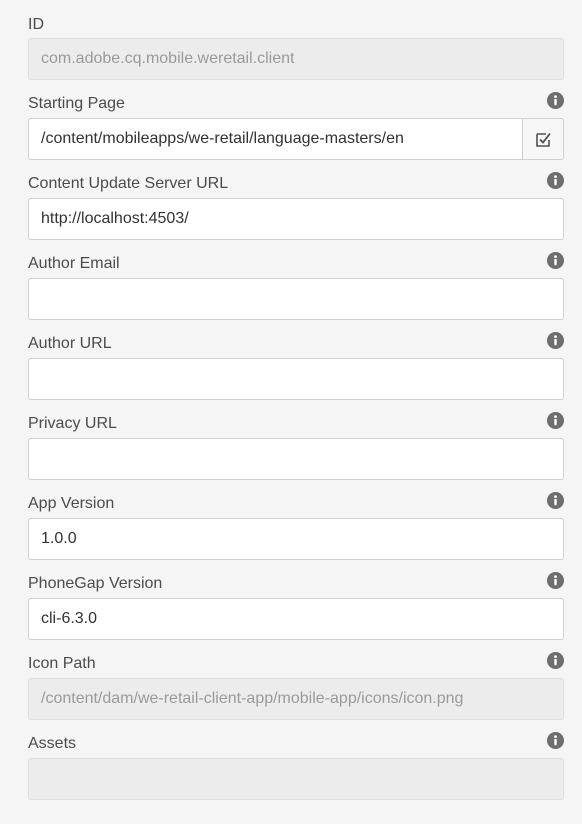 This screenshot has height=824, width=582. Describe the element at coordinates (555, 500) in the screenshot. I see `app-version-info-icon` at that location.